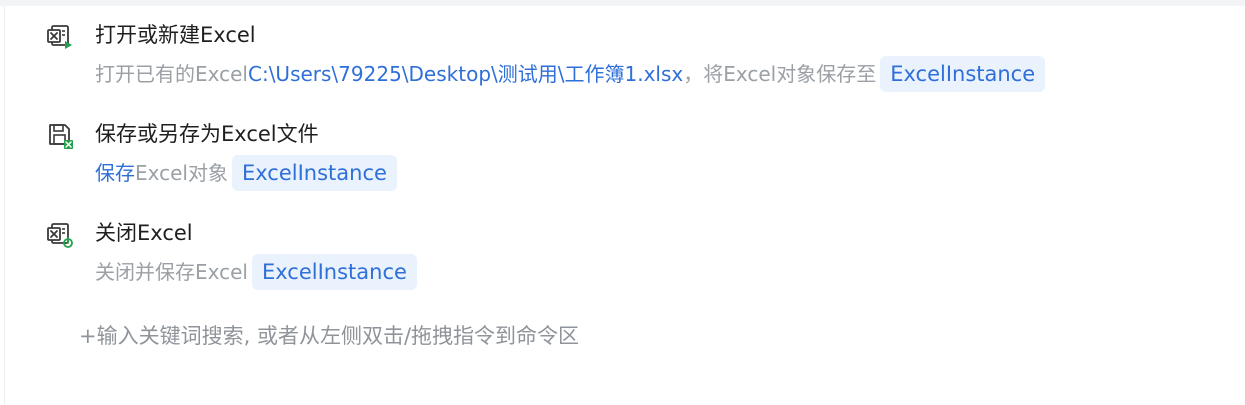 This screenshot has width=1245, height=405. I want to click on excel-open-icon, so click(60, 36).